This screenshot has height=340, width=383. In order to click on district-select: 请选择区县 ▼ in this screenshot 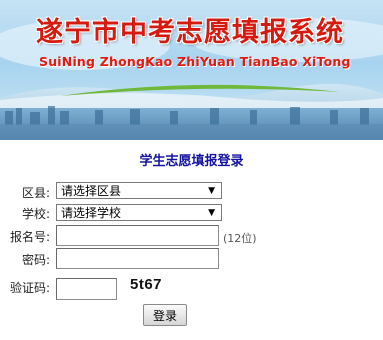, I will do `click(139, 190)`.